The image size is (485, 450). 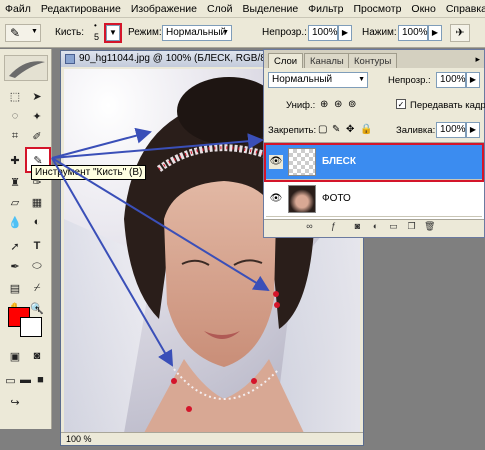 I want to click on lock-pixels-icon: ✎, so click(x=336, y=129).